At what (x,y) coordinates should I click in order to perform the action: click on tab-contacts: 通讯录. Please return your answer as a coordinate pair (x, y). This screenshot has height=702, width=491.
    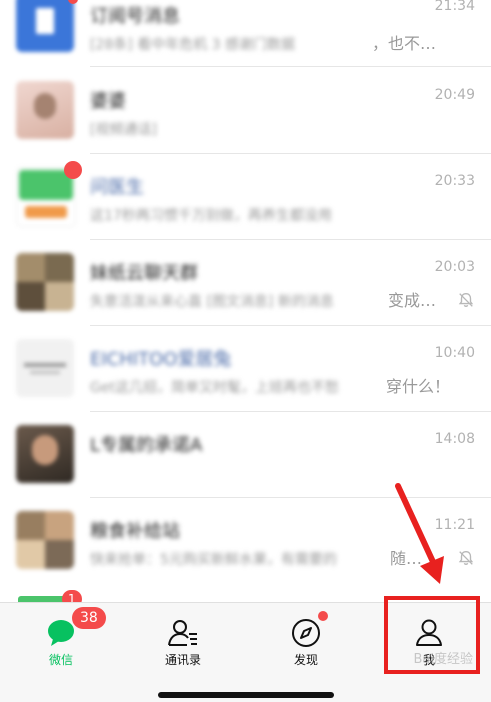
    Looking at the image, I should click on (183, 639).